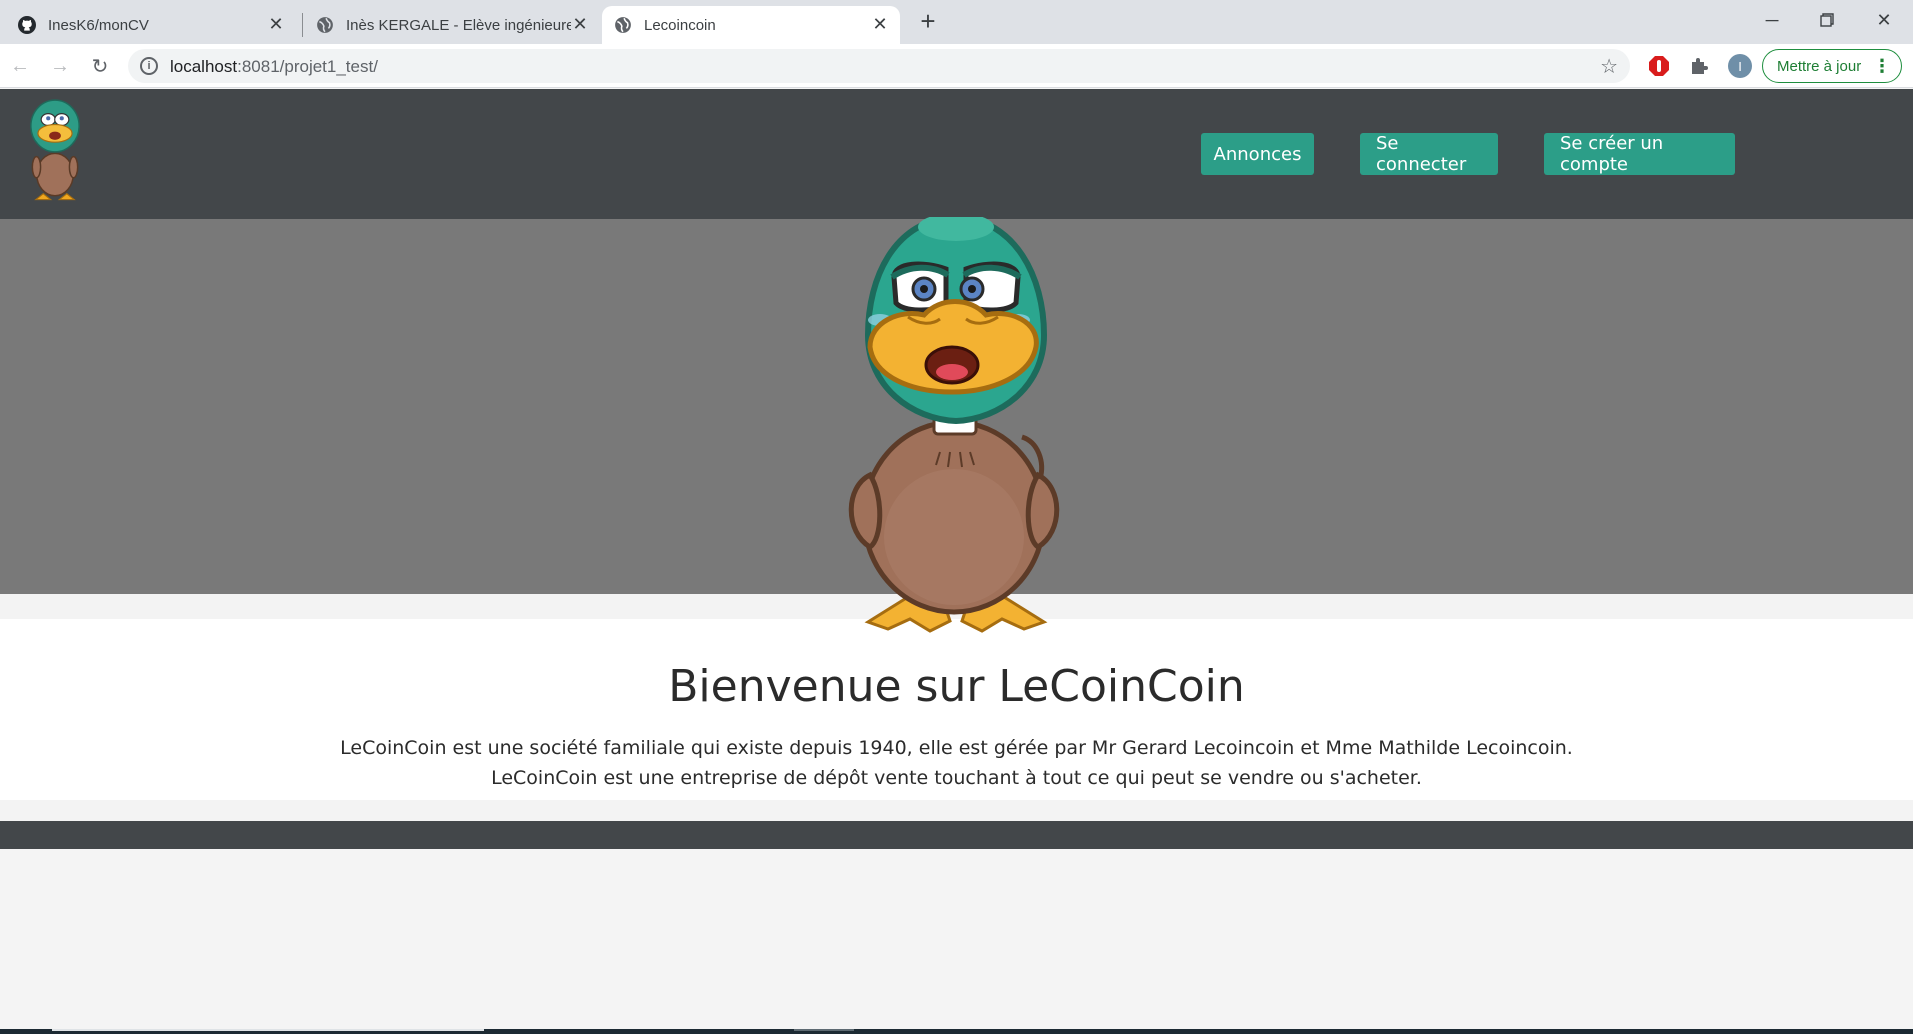 This screenshot has height=1034, width=1913. What do you see at coordinates (458, 25) in the screenshot?
I see `tab-title: Inès KERGALE - Elève ingénieure` at bounding box center [458, 25].